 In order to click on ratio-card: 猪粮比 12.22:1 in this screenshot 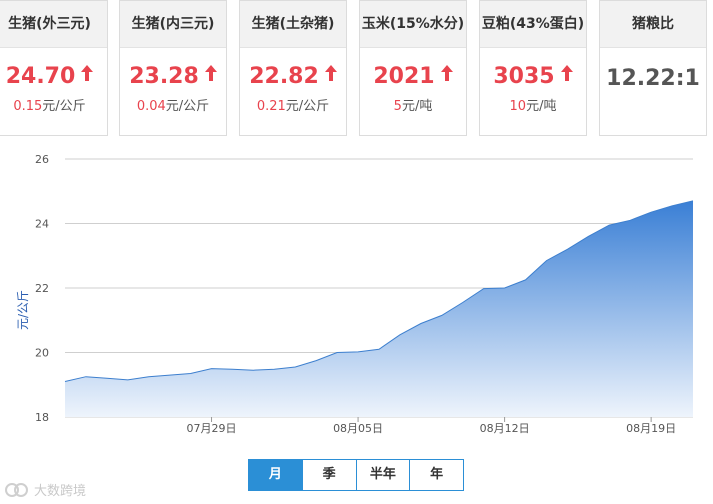, I will do `click(653, 68)`.